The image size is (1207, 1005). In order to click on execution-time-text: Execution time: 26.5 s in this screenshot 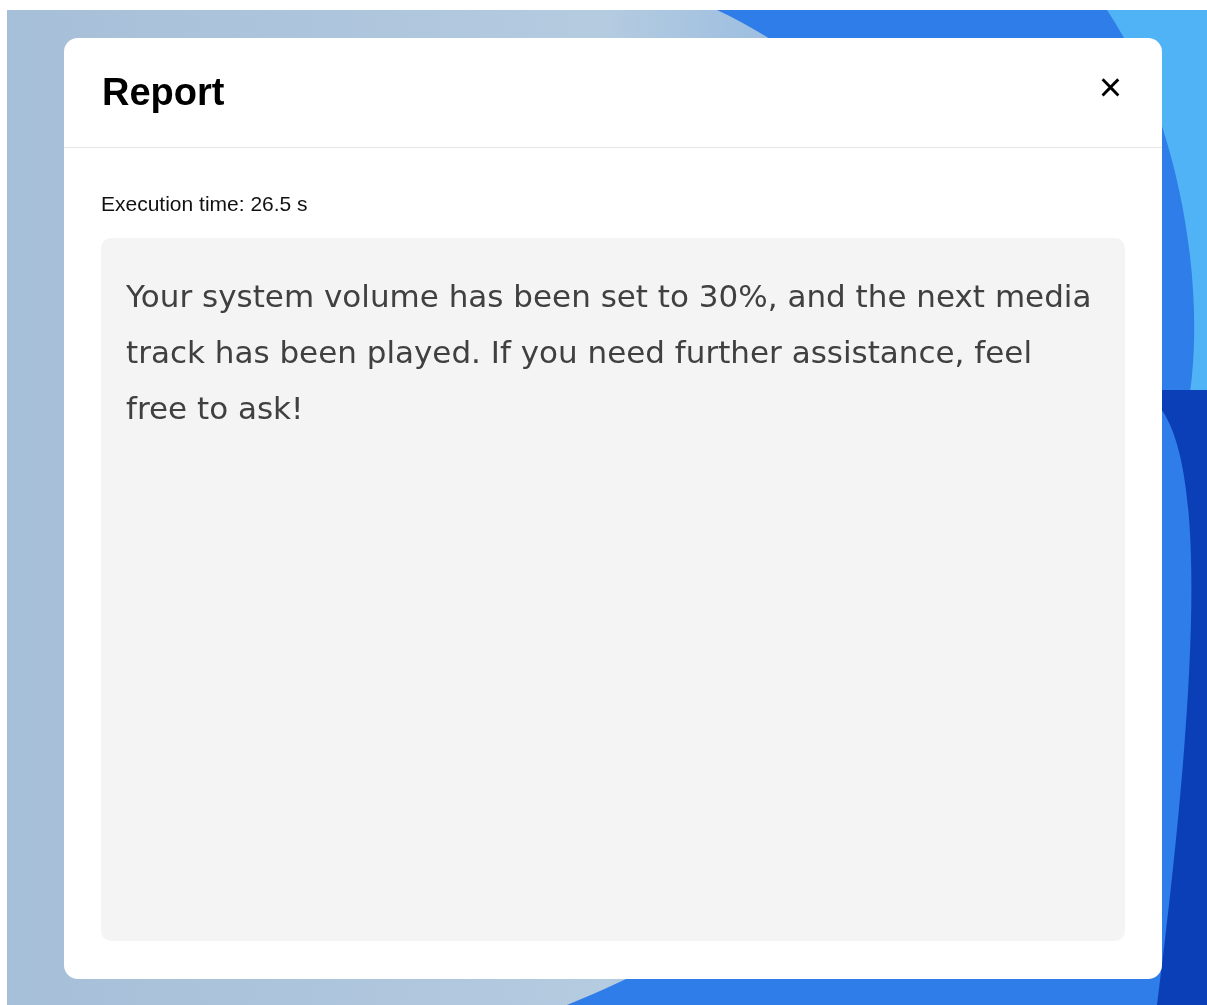, I will do `click(205, 204)`.